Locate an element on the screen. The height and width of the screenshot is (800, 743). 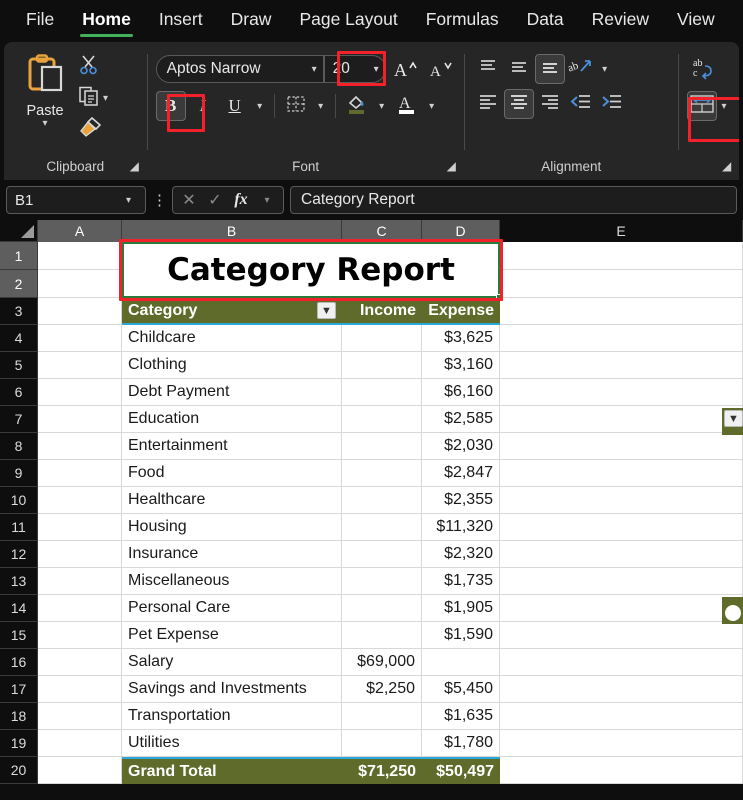
row-header-5: 5 is located at coordinates (19, 365).